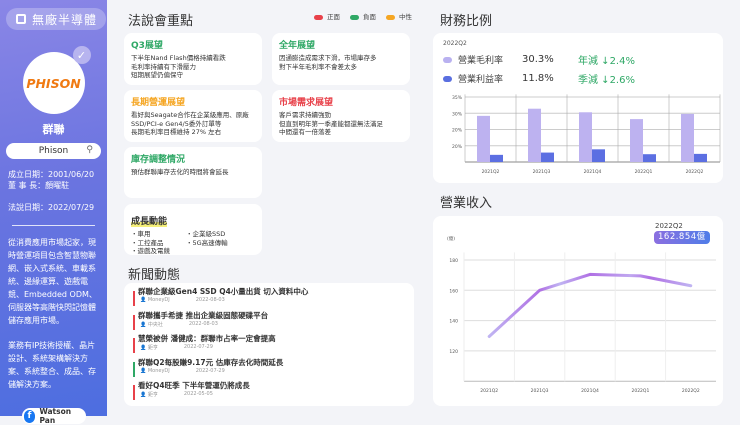 This screenshot has width=740, height=425. Describe the element at coordinates (151, 324) in the screenshot. I see `news-source: 👤 中央社` at that location.